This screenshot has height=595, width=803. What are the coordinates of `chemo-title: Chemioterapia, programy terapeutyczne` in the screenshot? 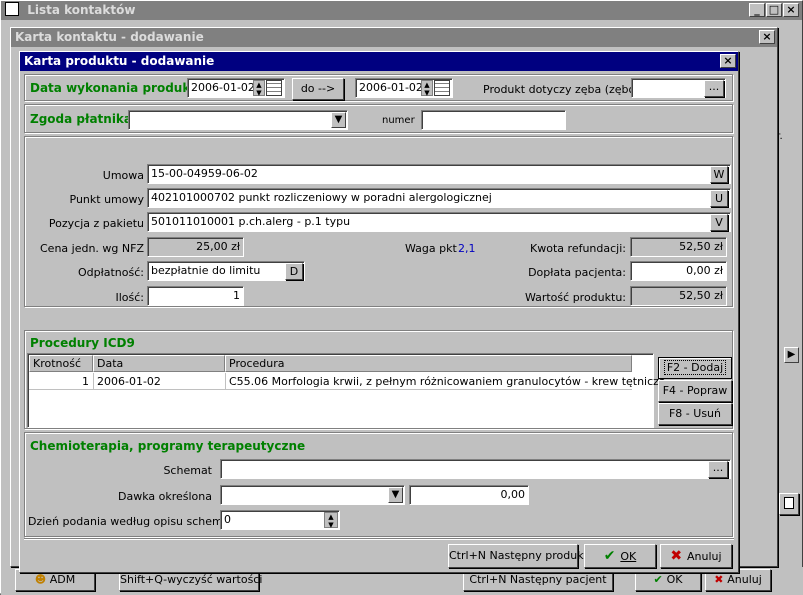 It's located at (168, 446).